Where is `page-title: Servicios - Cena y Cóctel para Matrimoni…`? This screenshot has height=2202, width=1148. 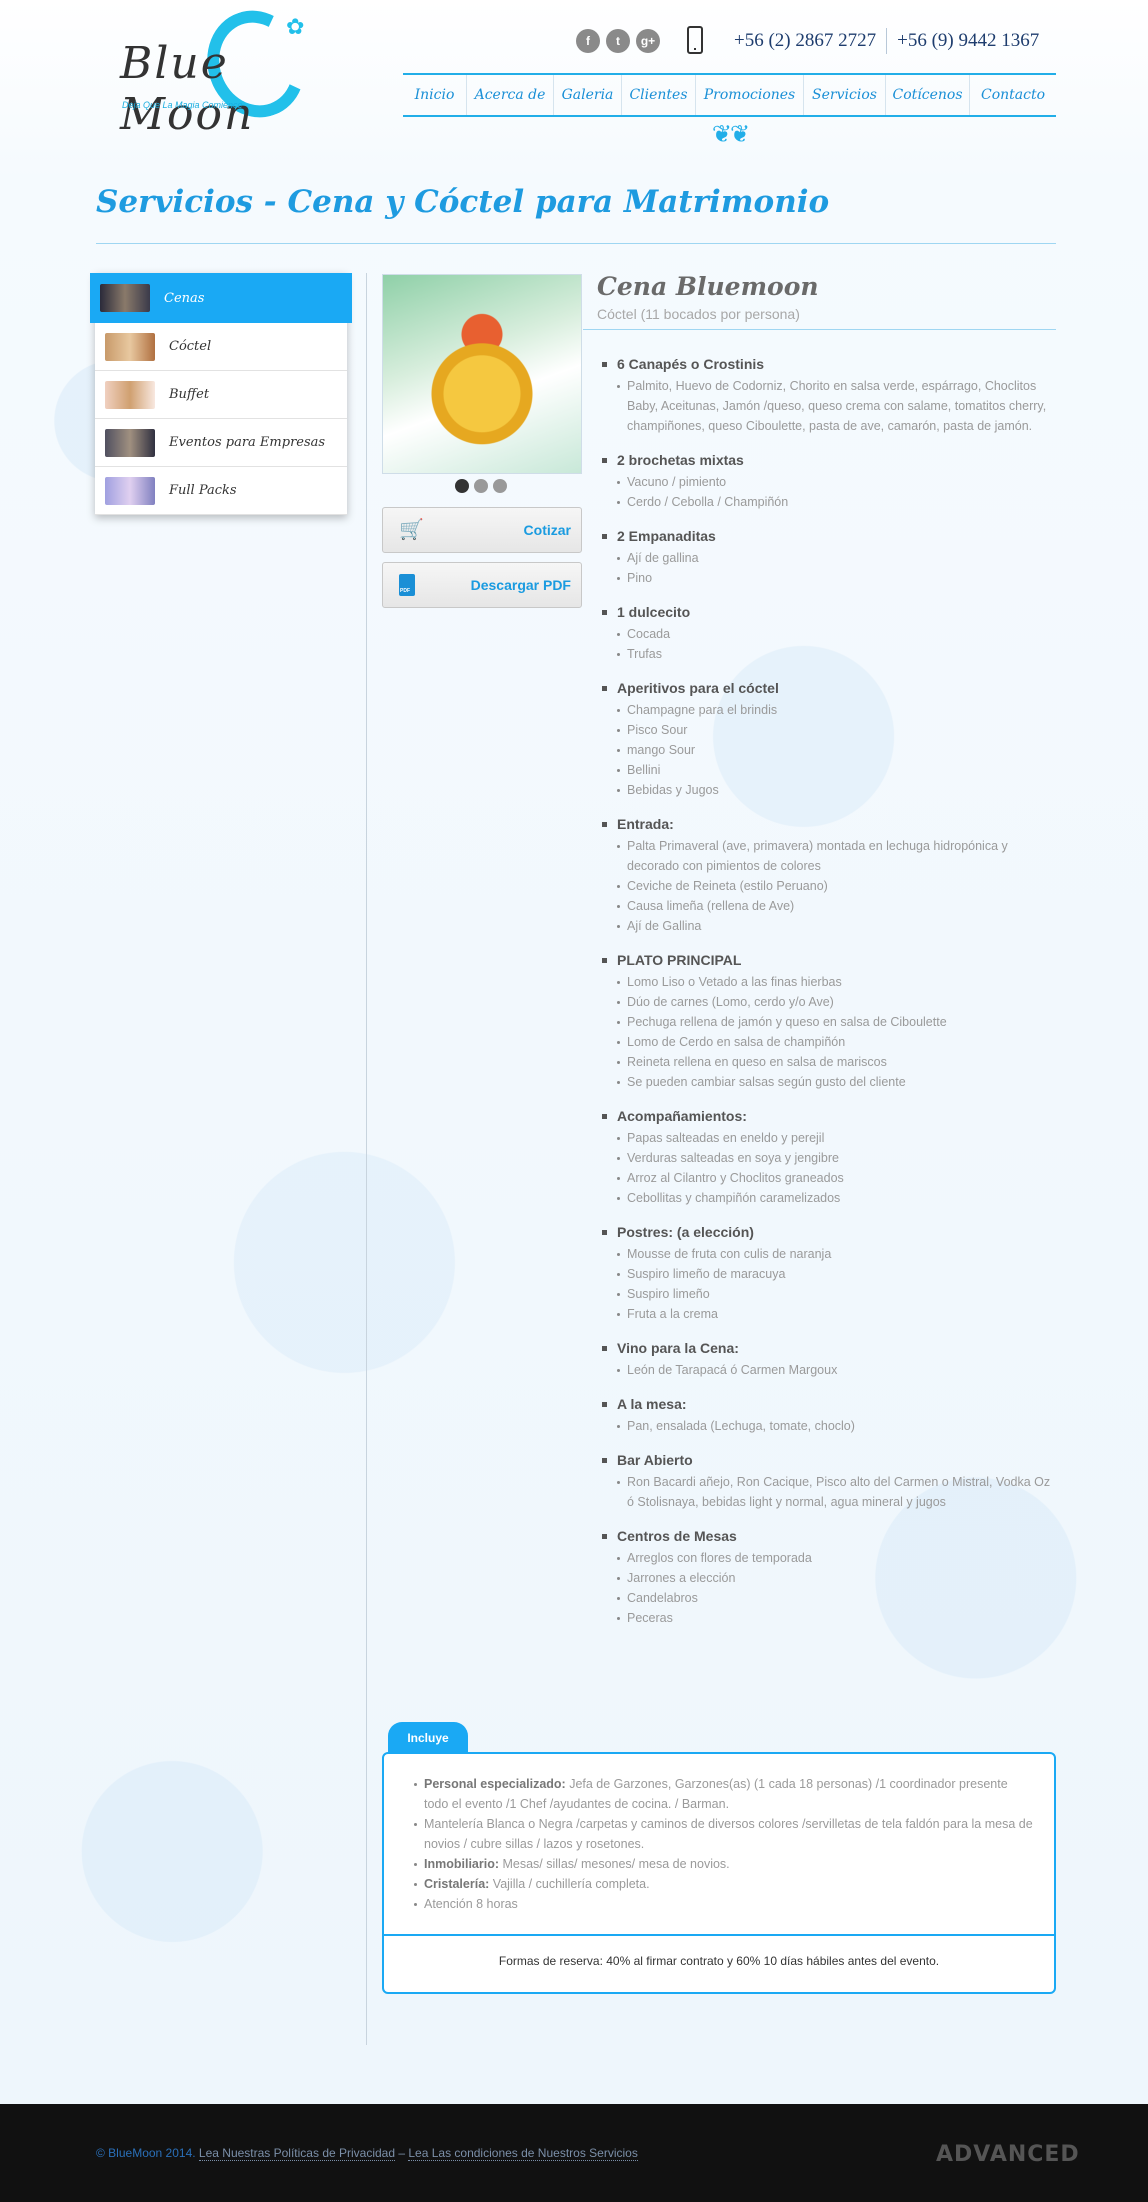
page-title: Servicios - Cena y Cóctel para Matrimoni… is located at coordinates (463, 202).